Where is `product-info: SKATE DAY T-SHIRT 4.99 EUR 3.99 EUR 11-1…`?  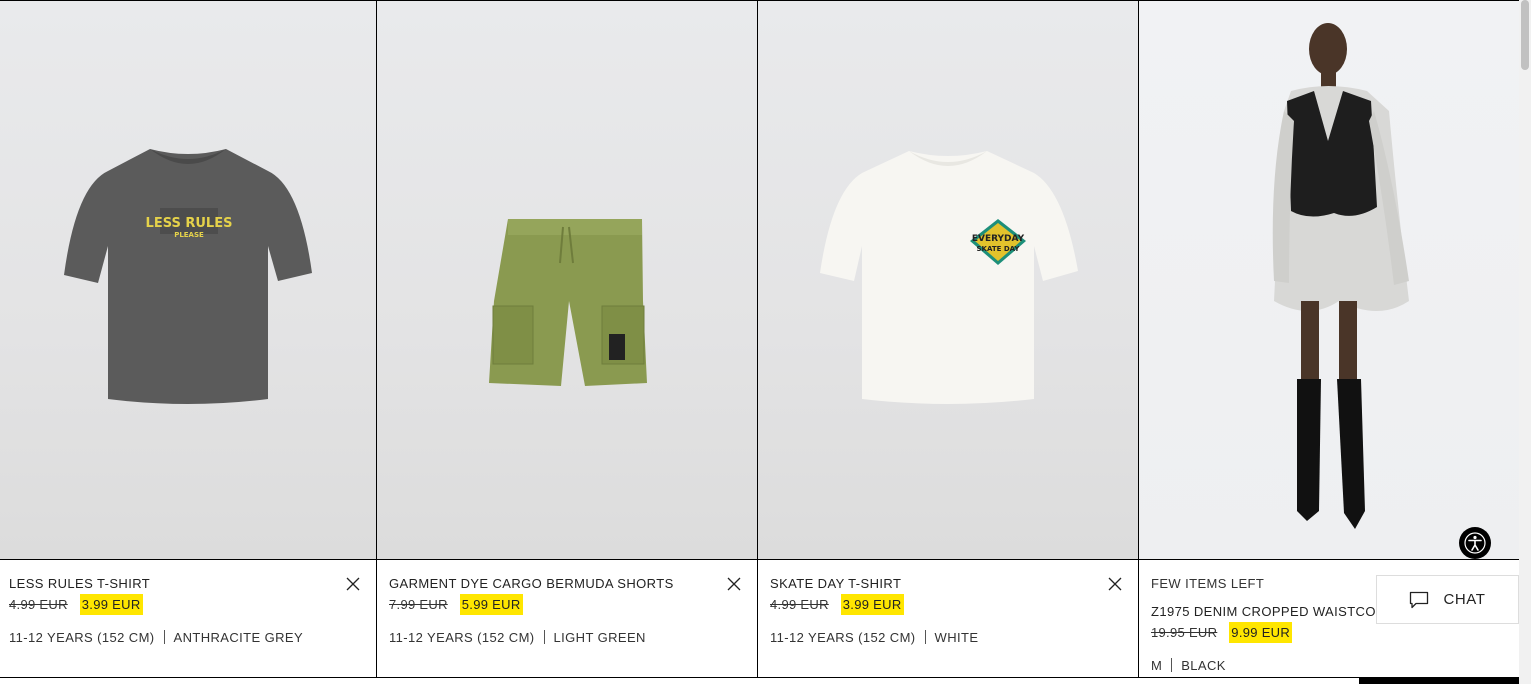
product-info: SKATE DAY T-SHIRT 4.99 EUR 3.99 EUR 11-1… is located at coordinates (948, 619).